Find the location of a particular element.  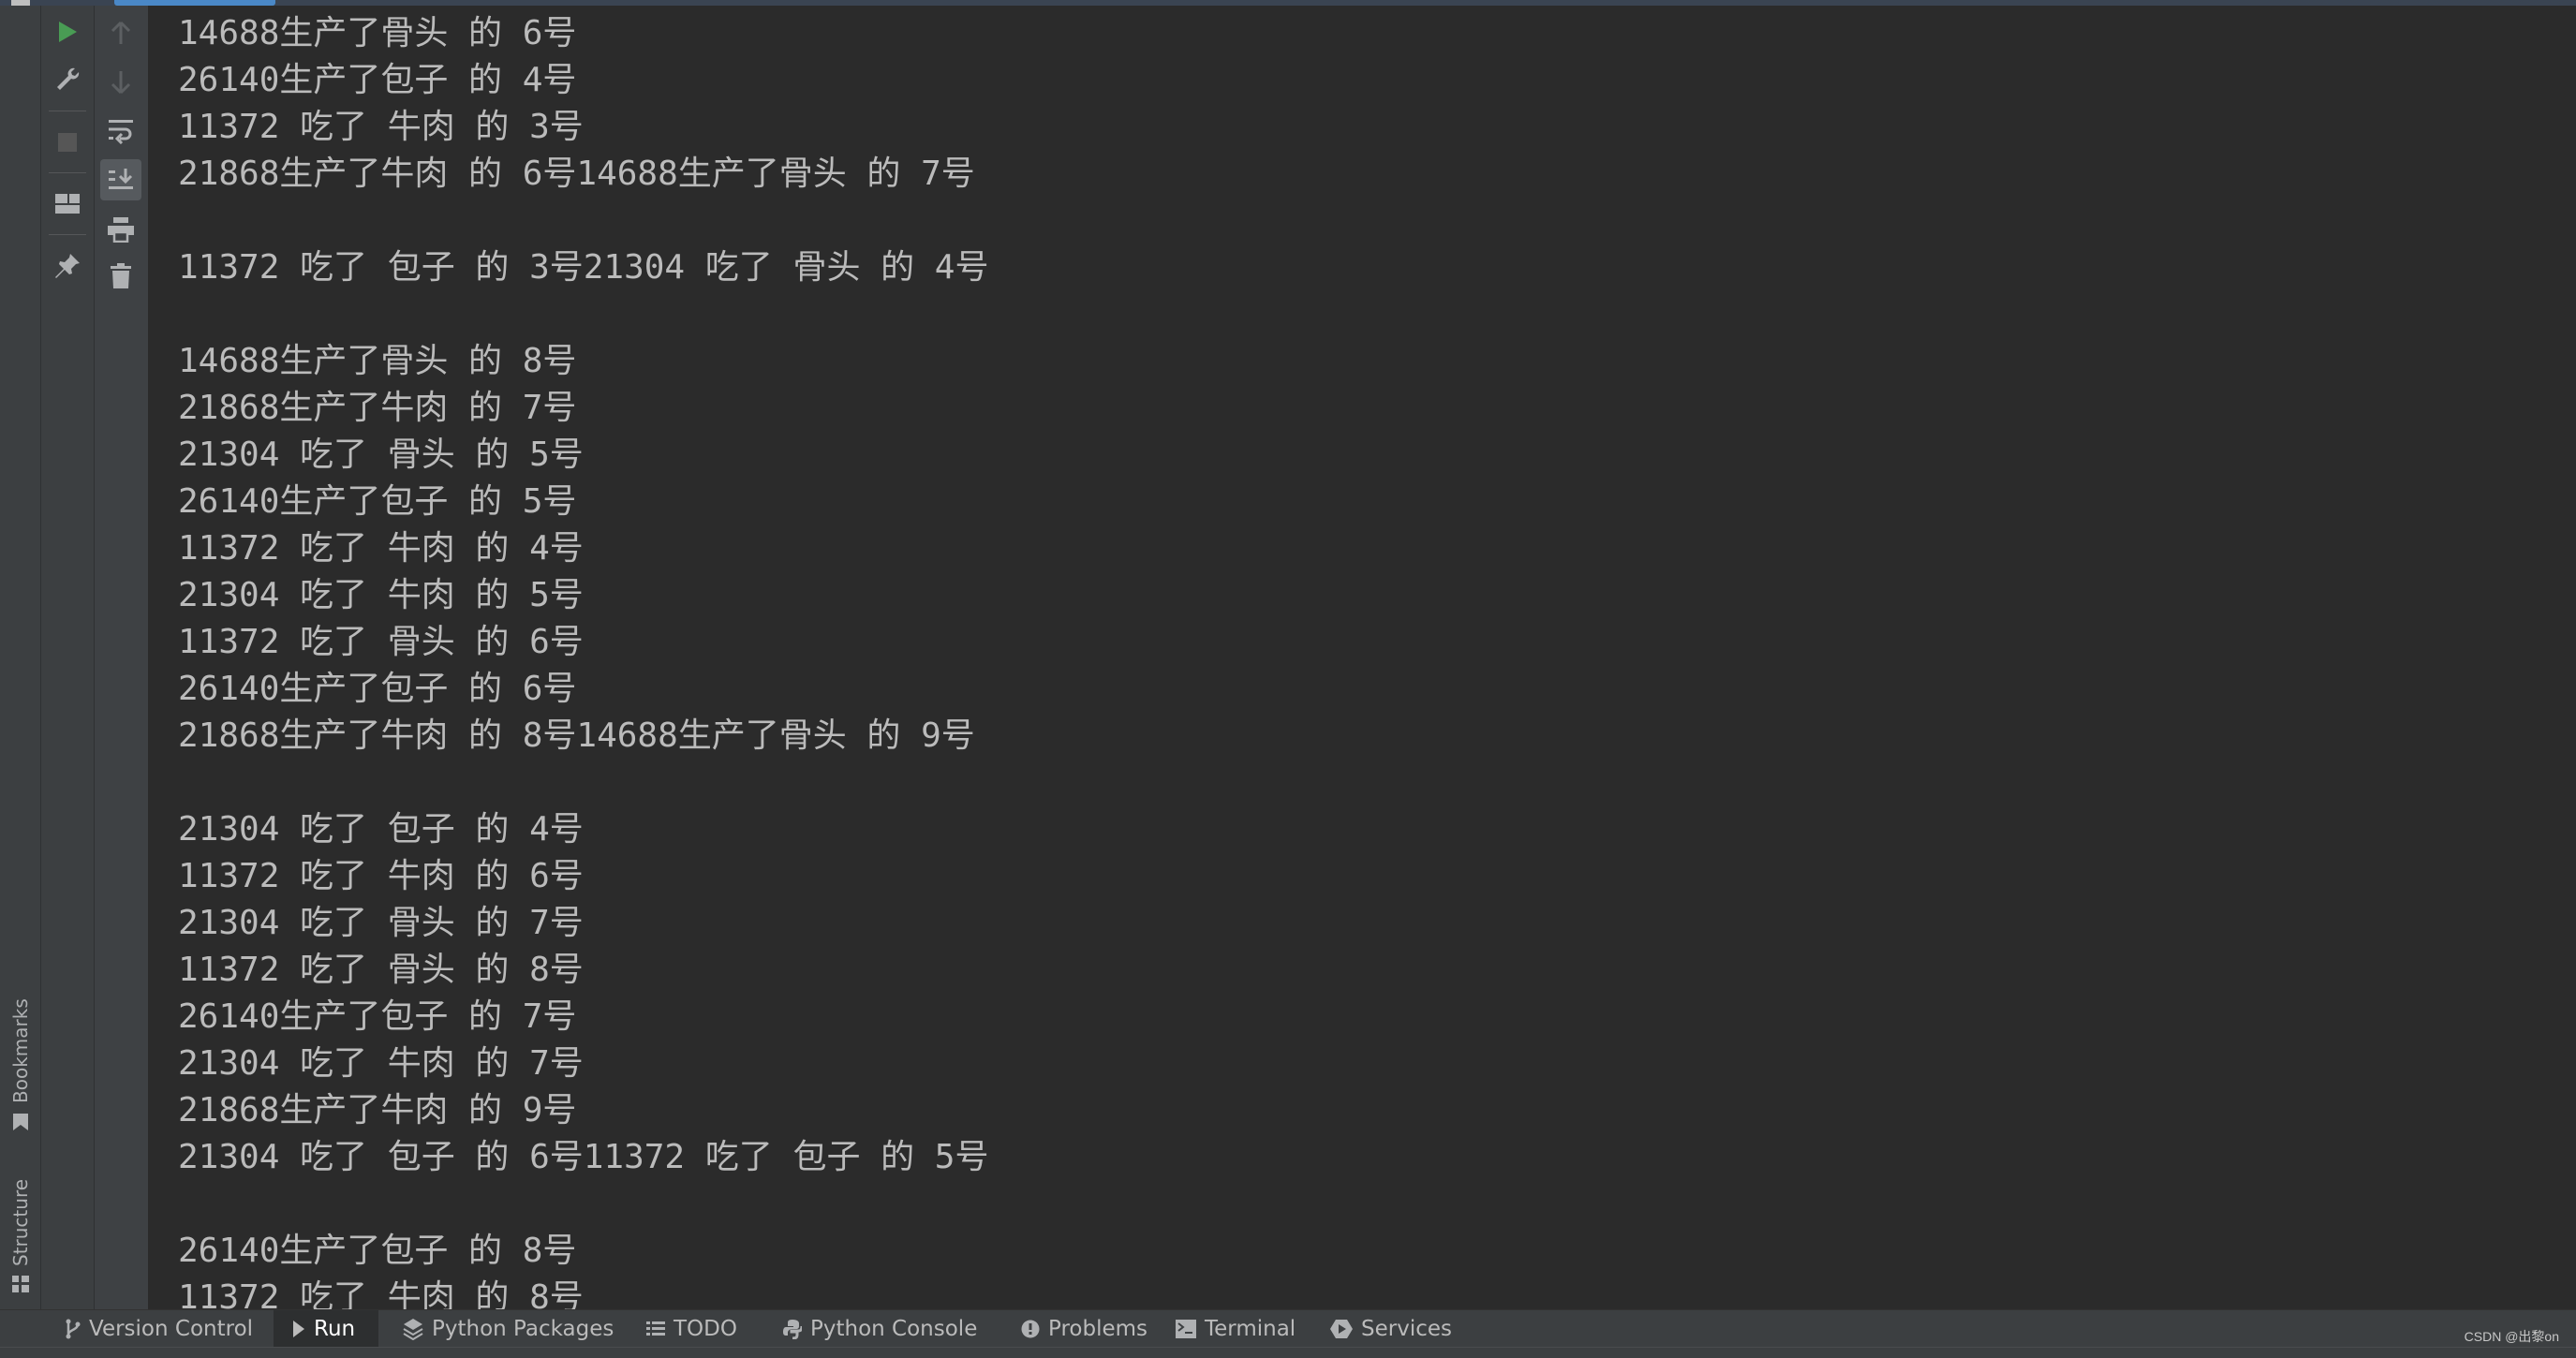

arrow-down-icon is located at coordinates (121, 83).